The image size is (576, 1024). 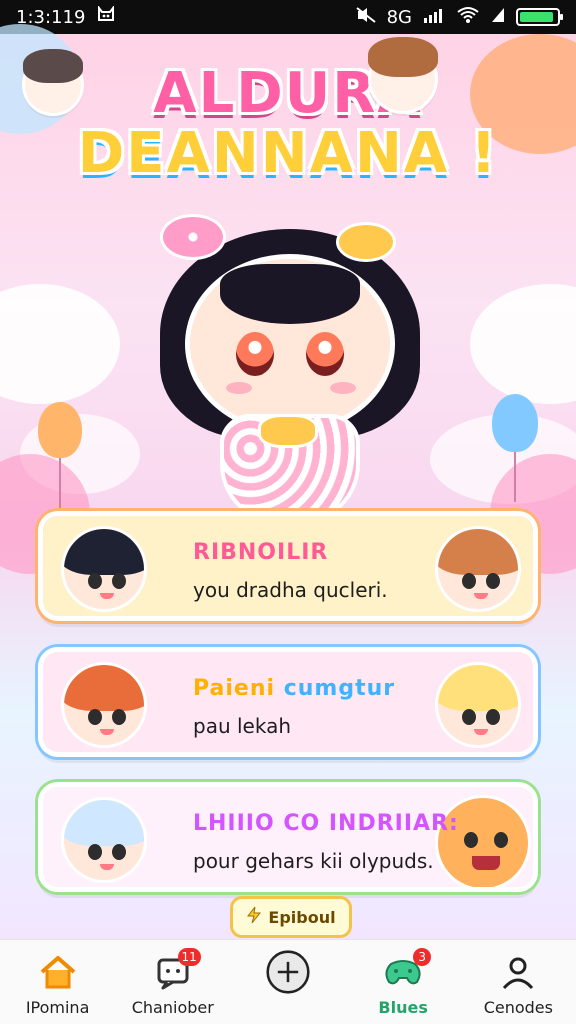 I want to click on nav-item-profile: Cenodes, so click(x=518, y=982).